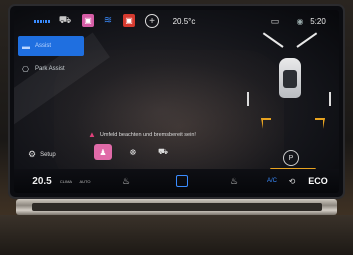 This screenshot has width=353, height=255. I want to click on recirculation-icon: ⟲, so click(292, 181).